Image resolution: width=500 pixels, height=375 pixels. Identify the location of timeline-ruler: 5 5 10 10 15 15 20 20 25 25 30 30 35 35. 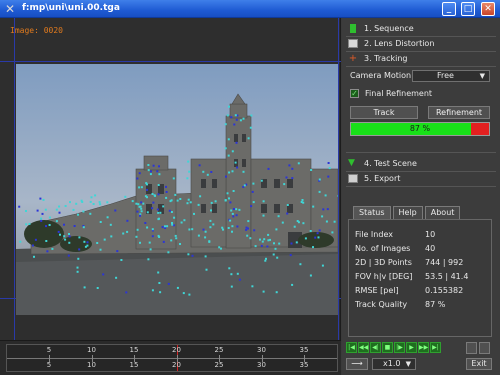
(172, 358).